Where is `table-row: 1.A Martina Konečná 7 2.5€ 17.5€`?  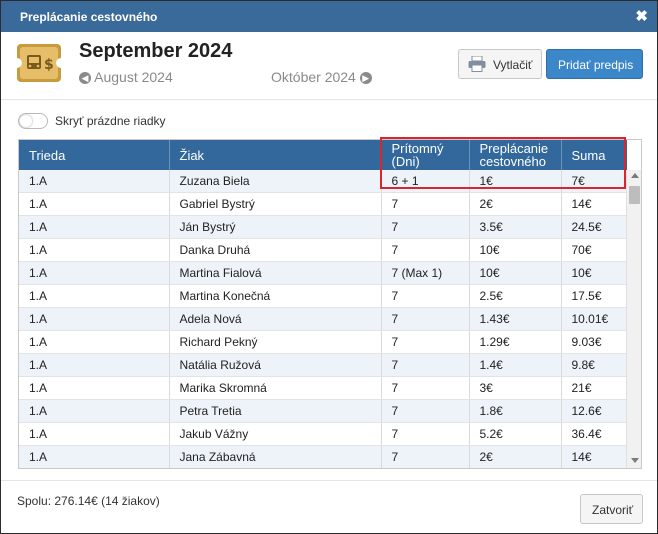
table-row: 1.A Martina Konečná 7 2.5€ 17.5€ is located at coordinates (323, 296).